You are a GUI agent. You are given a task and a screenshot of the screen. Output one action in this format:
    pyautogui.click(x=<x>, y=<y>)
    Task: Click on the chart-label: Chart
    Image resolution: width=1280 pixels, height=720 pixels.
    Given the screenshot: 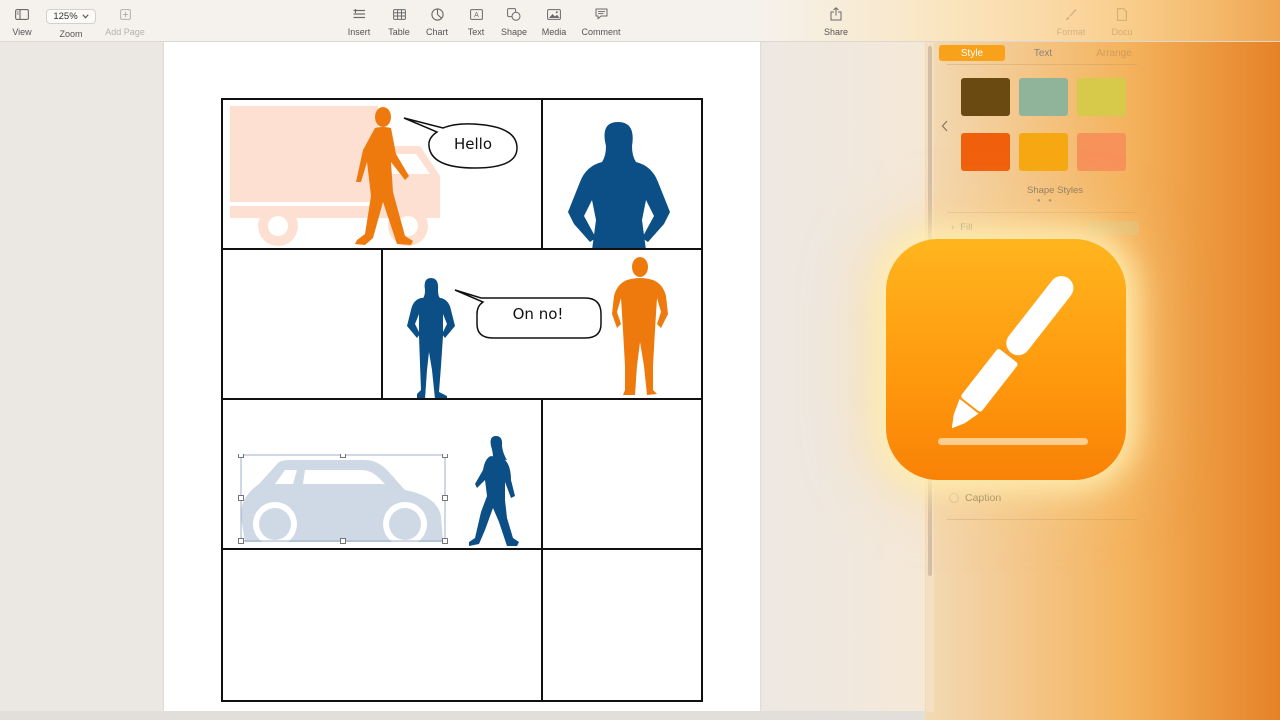 What is the action you would take?
    pyautogui.click(x=436, y=32)
    